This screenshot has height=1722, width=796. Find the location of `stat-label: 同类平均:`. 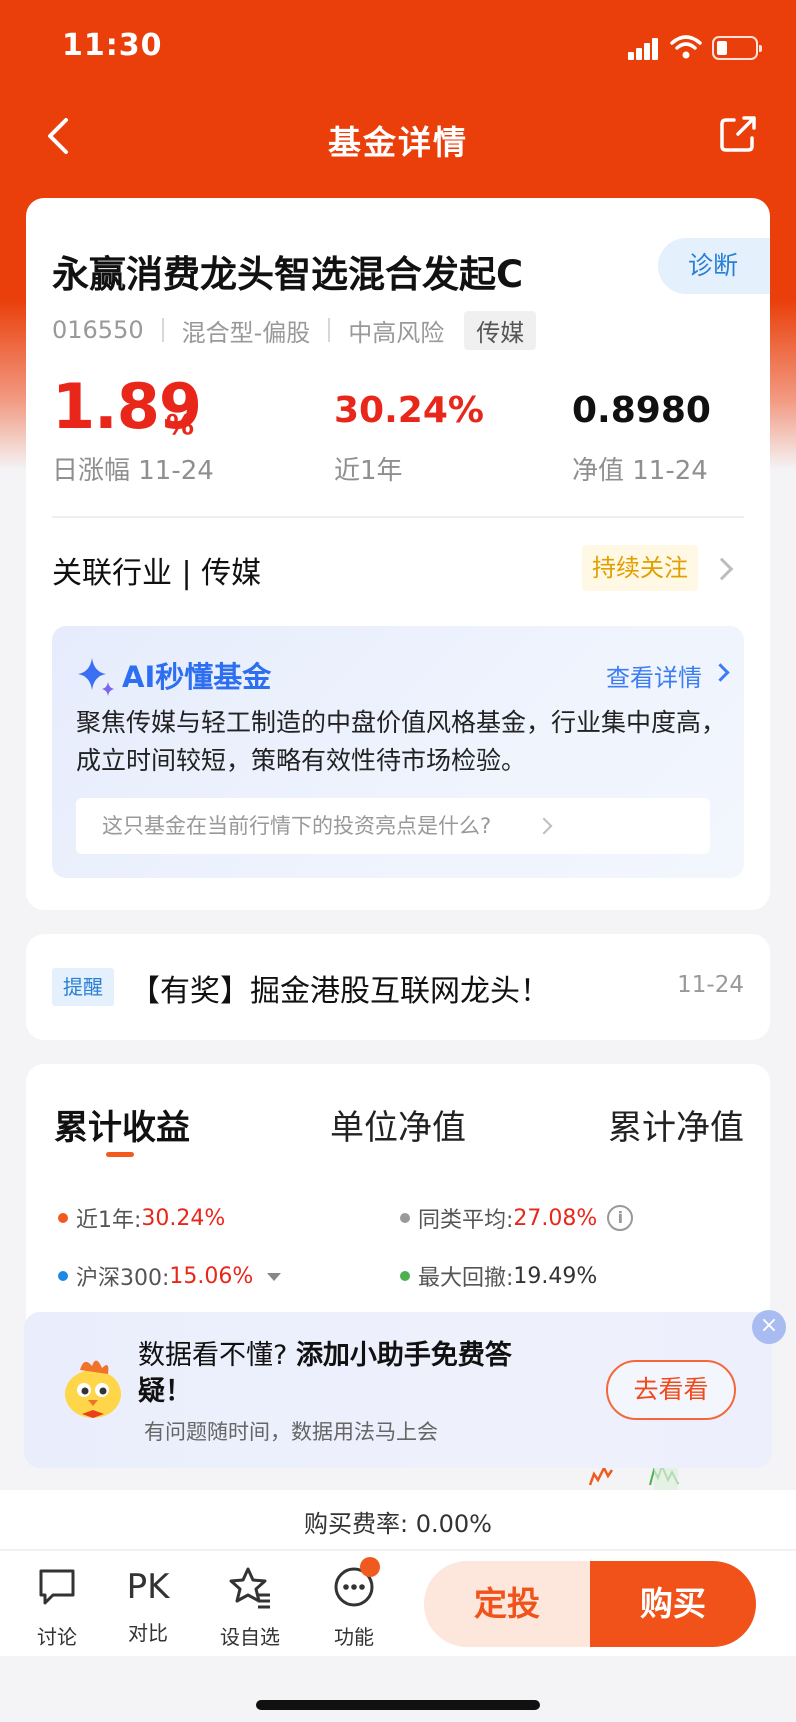

stat-label: 同类平均: is located at coordinates (466, 1220).